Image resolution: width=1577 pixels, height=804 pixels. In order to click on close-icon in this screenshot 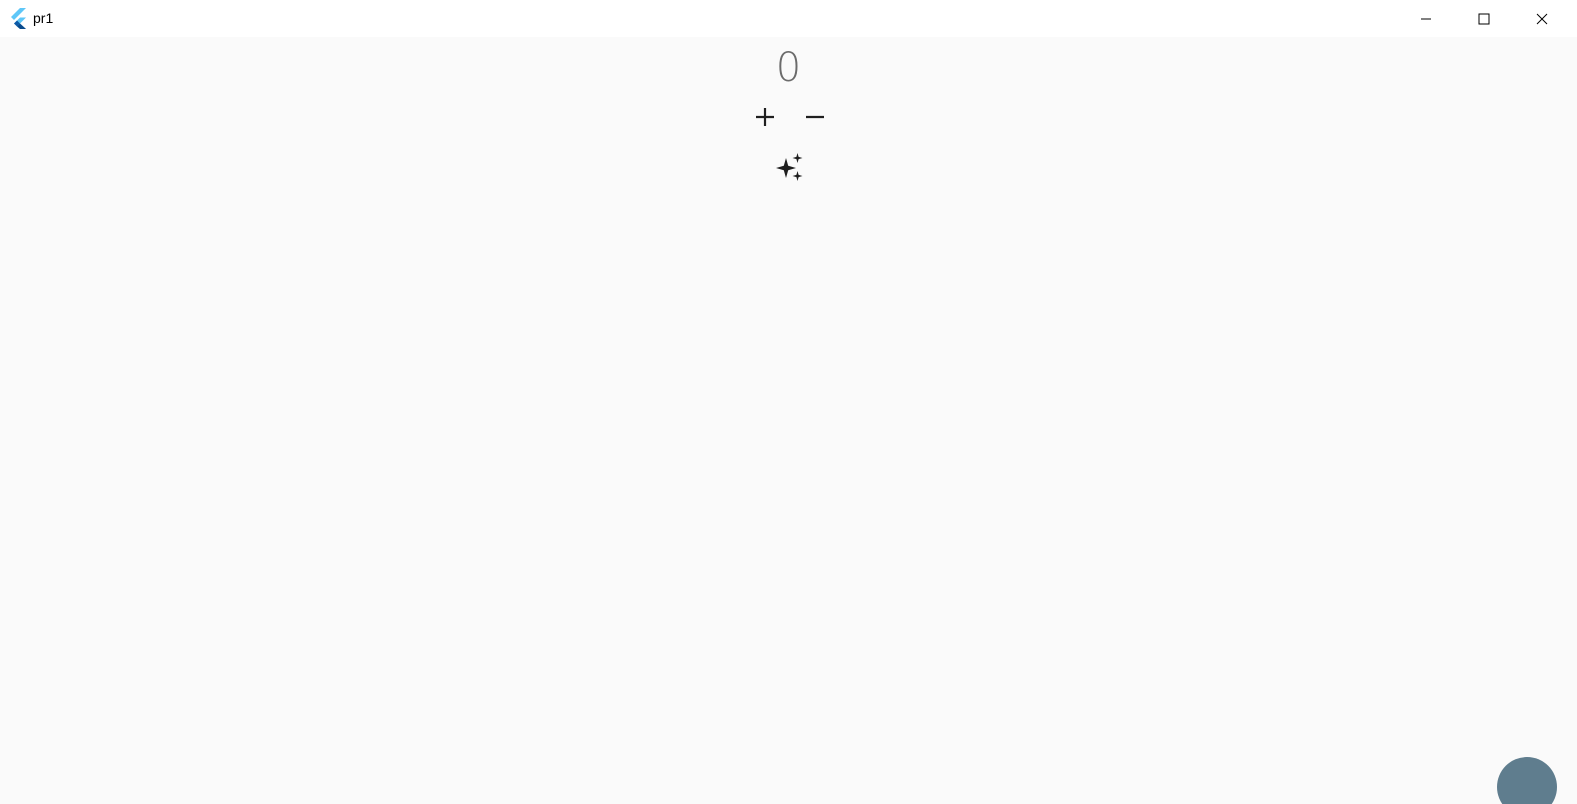, I will do `click(1542, 18)`.